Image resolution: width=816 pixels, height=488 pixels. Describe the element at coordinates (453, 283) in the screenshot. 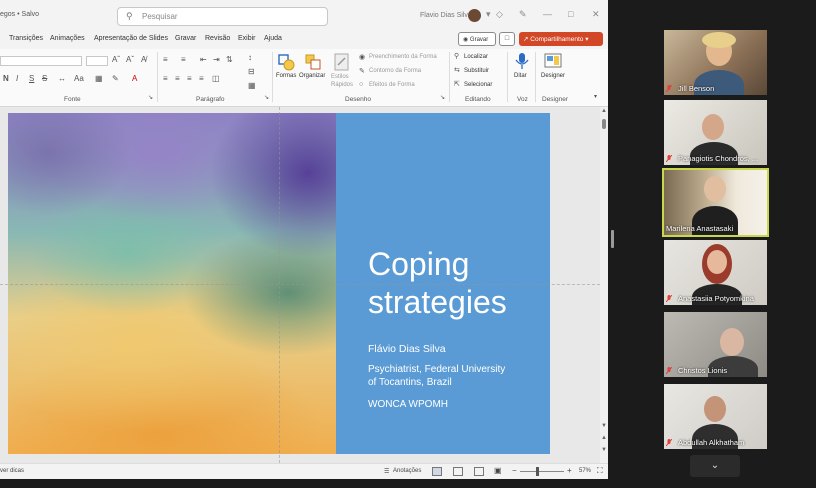

I see `slide-title: Coping strategies` at that location.